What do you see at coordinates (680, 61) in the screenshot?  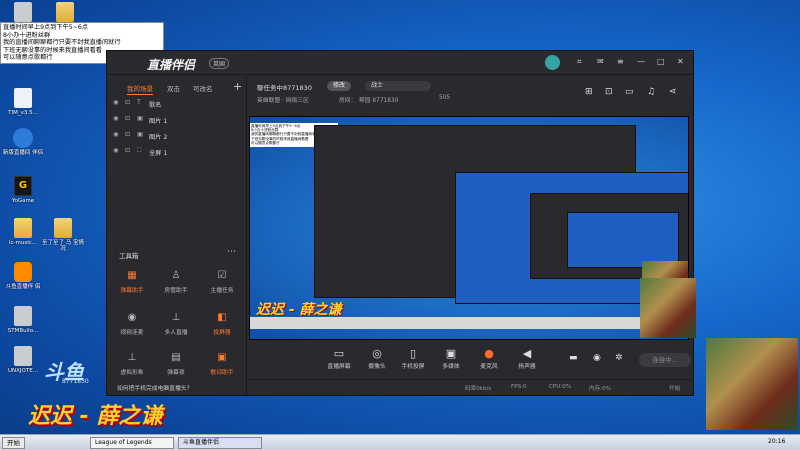 I see `close-icon: ✕` at bounding box center [680, 61].